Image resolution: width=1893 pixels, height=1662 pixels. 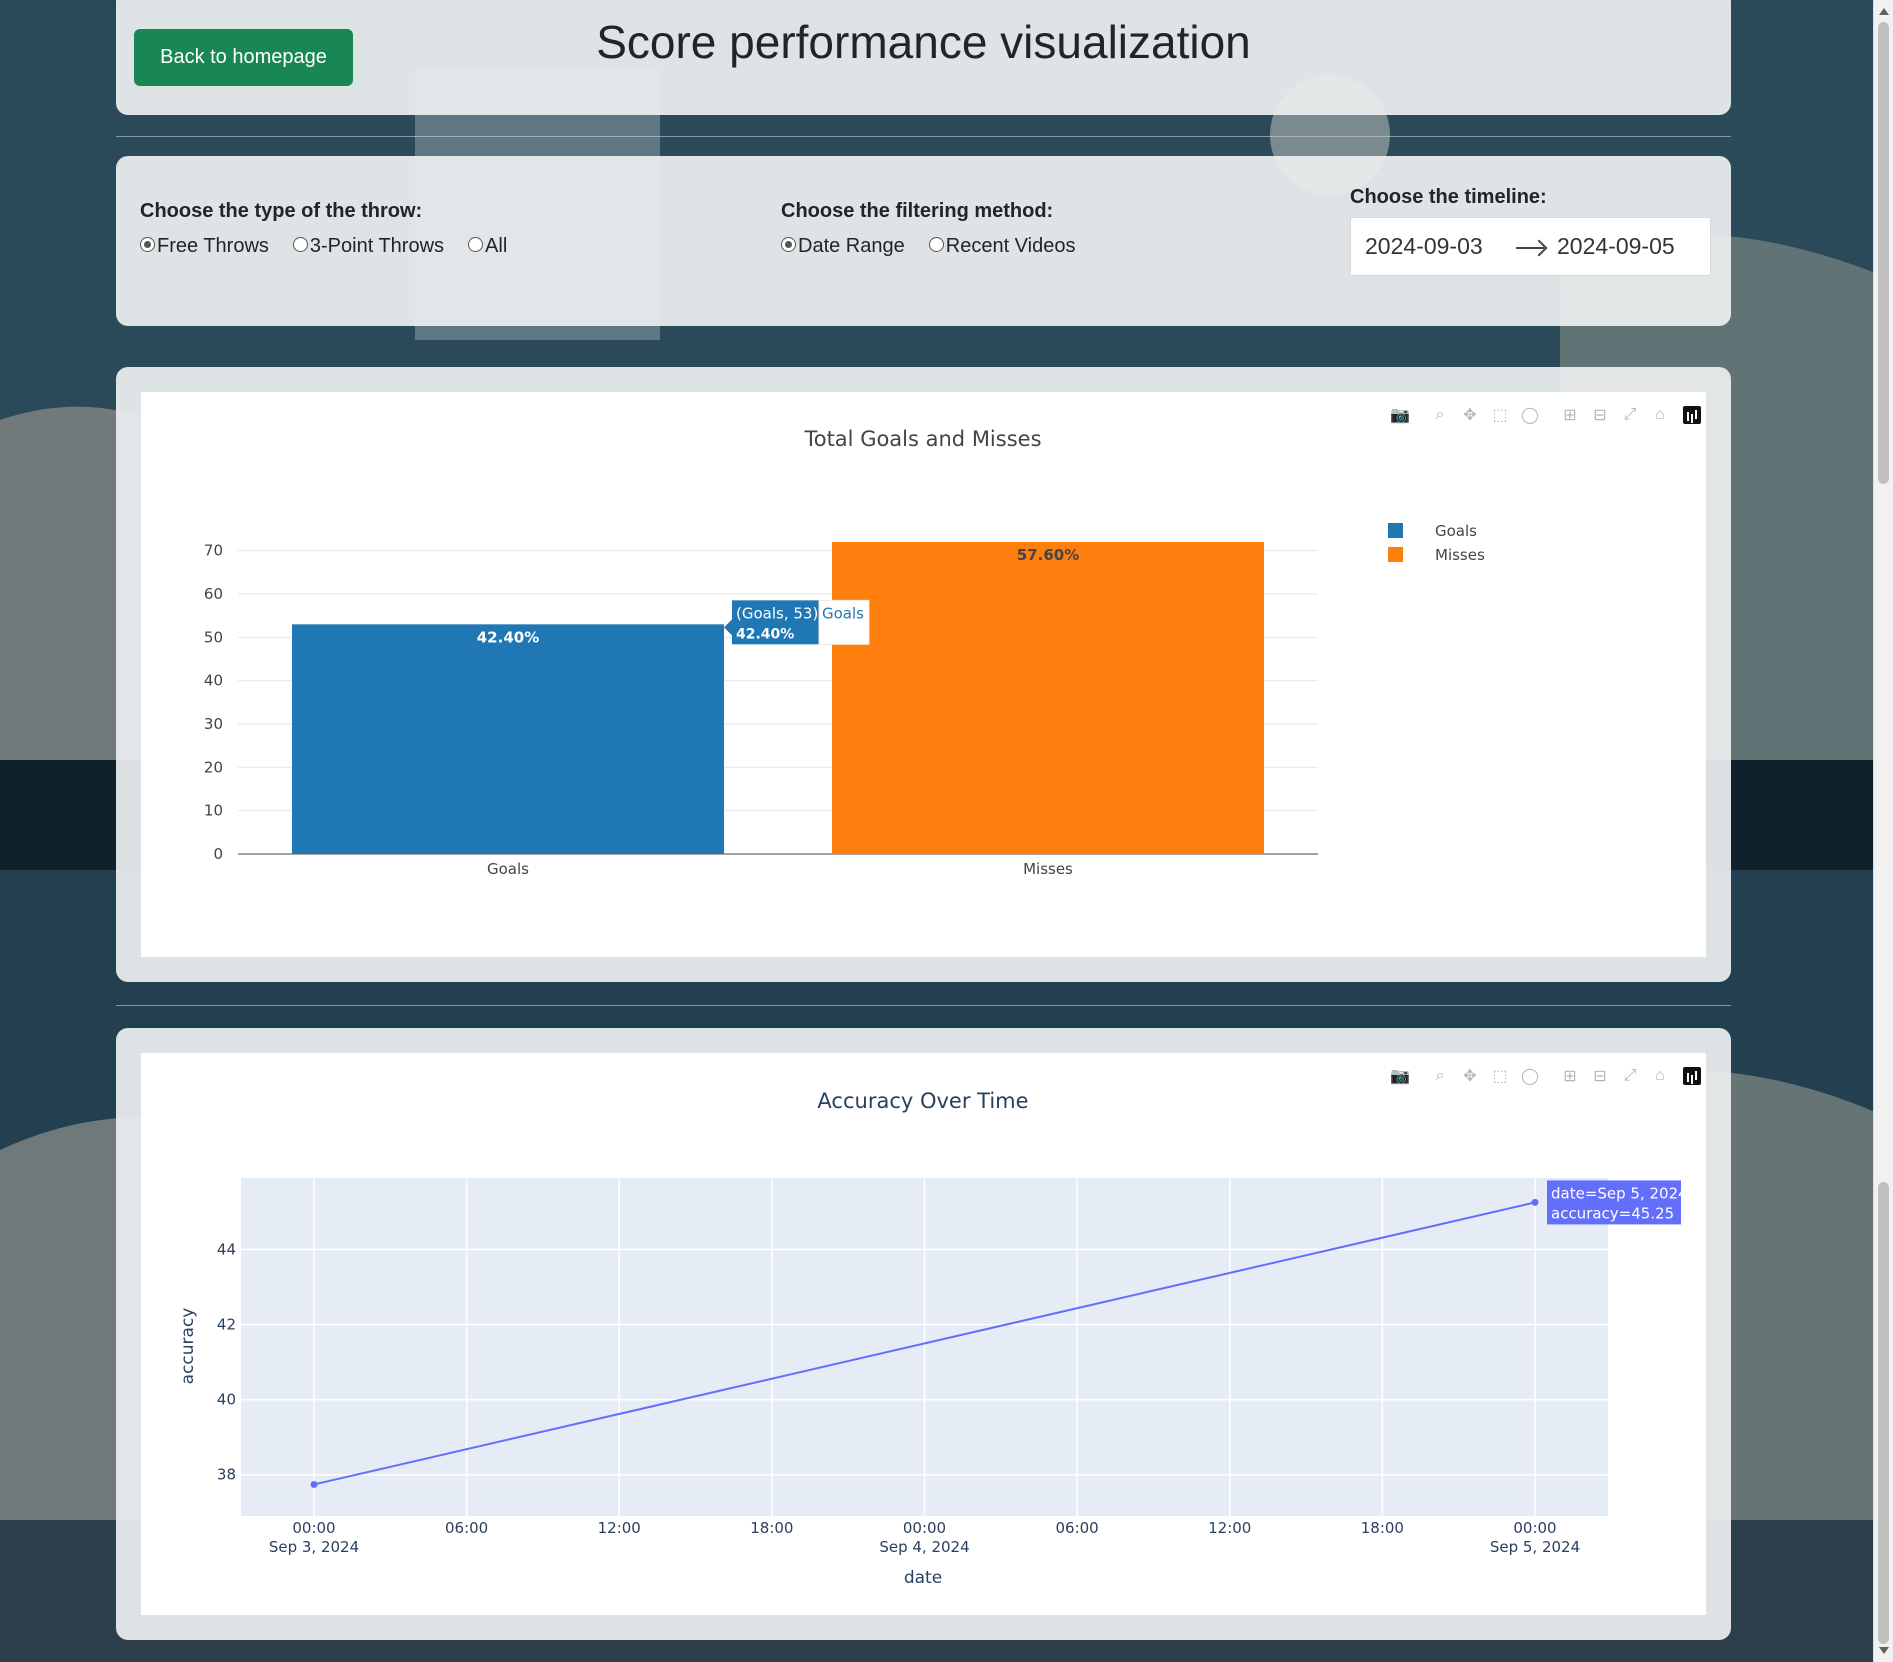 What do you see at coordinates (213, 637) in the screenshot?
I see `y-tick-label: 50` at bounding box center [213, 637].